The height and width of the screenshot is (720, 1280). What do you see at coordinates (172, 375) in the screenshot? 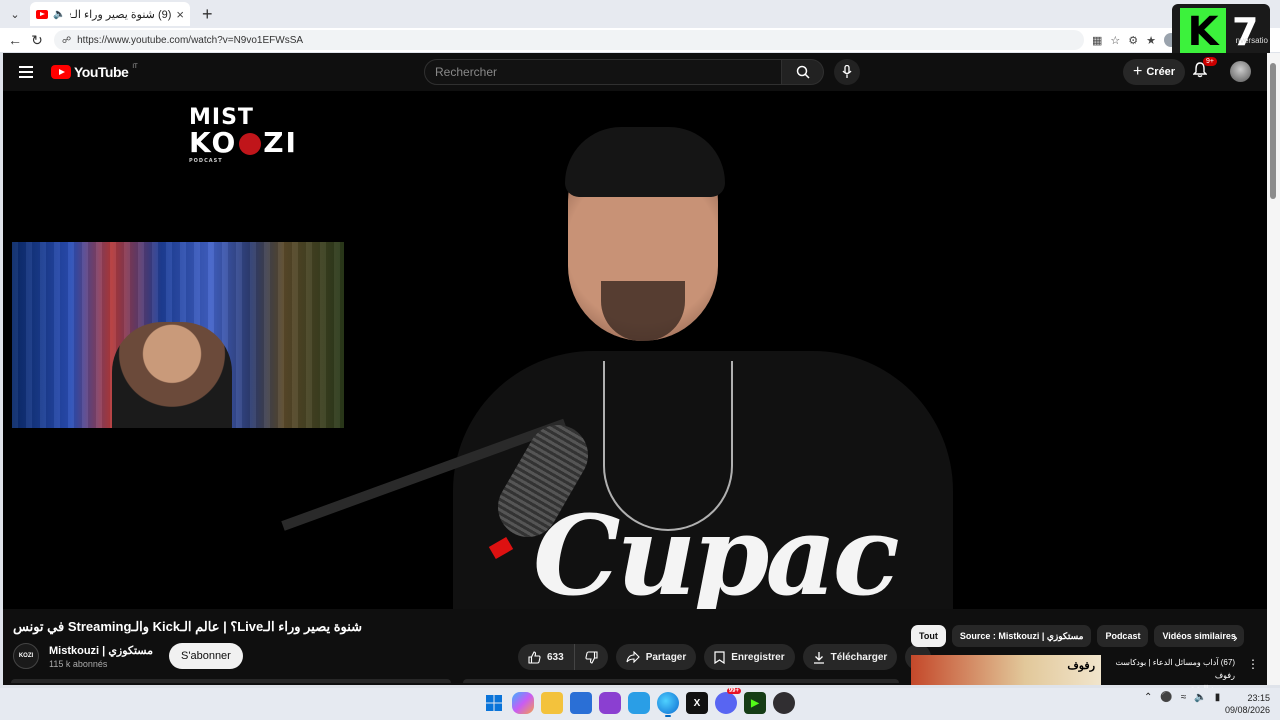
I see `streamer-figure` at bounding box center [172, 375].